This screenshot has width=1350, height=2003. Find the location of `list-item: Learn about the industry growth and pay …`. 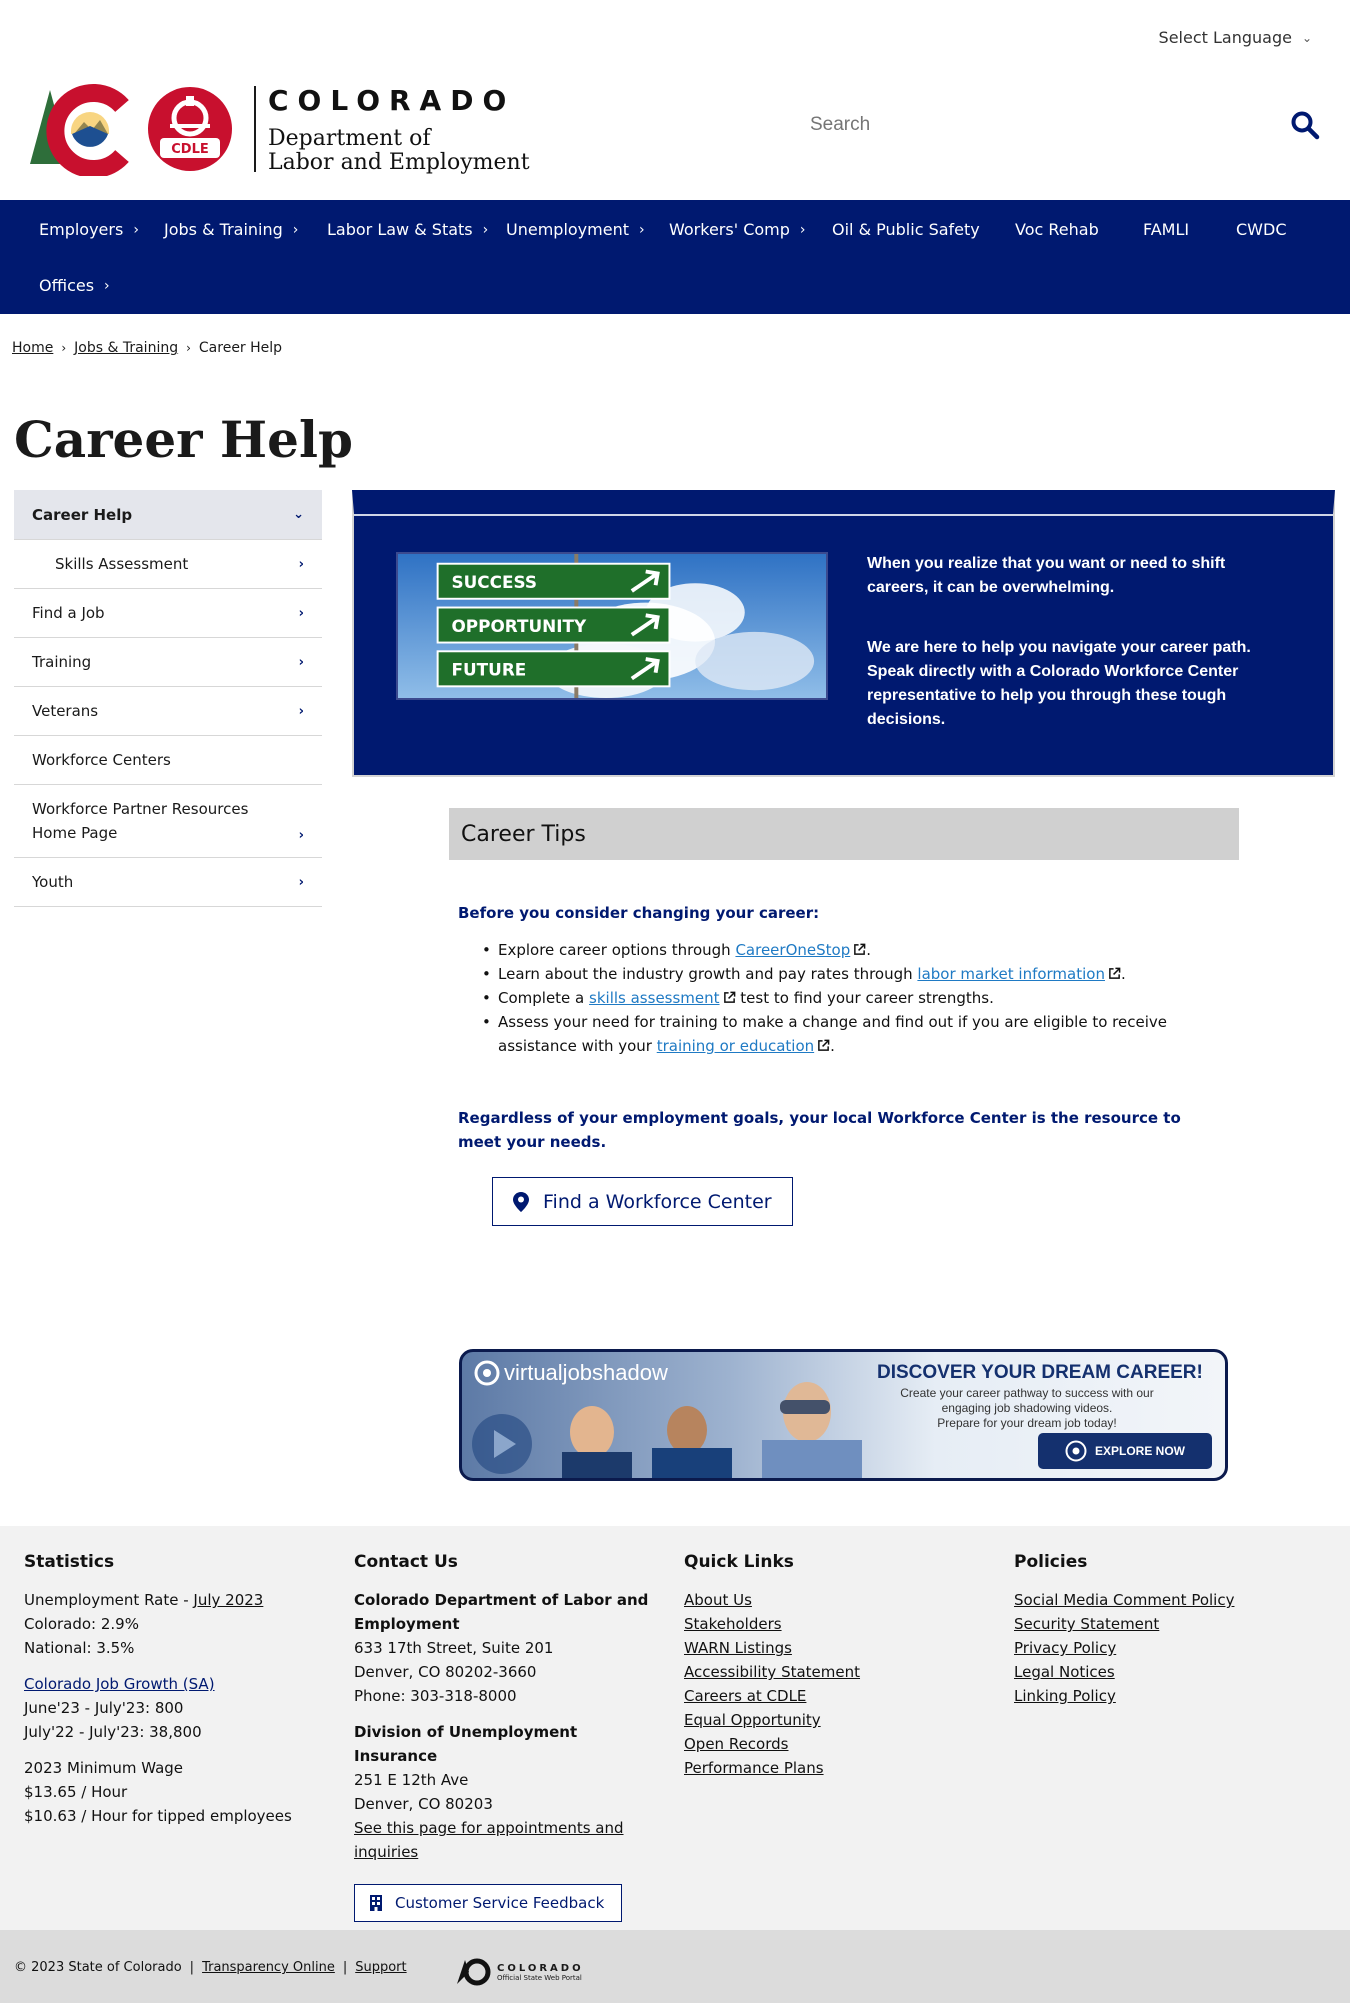

list-item: Learn about the industry growth and pay … is located at coordinates (862, 974).